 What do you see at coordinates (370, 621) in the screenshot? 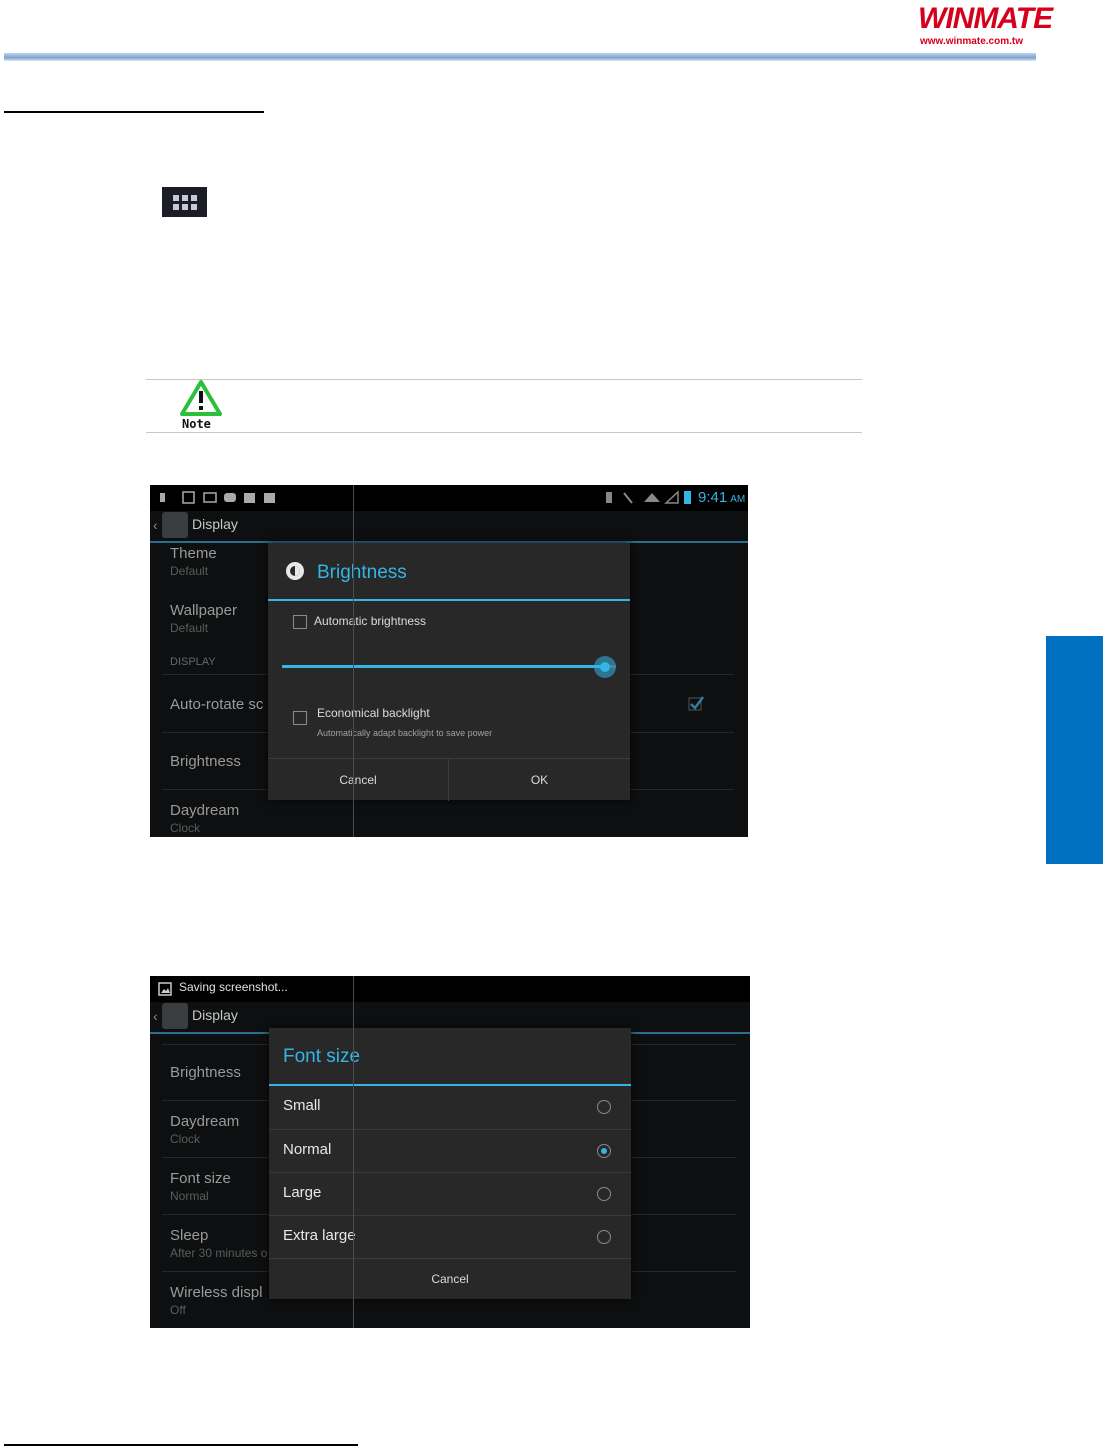
I see `automatic-brightness-label: Automatic brightness` at bounding box center [370, 621].